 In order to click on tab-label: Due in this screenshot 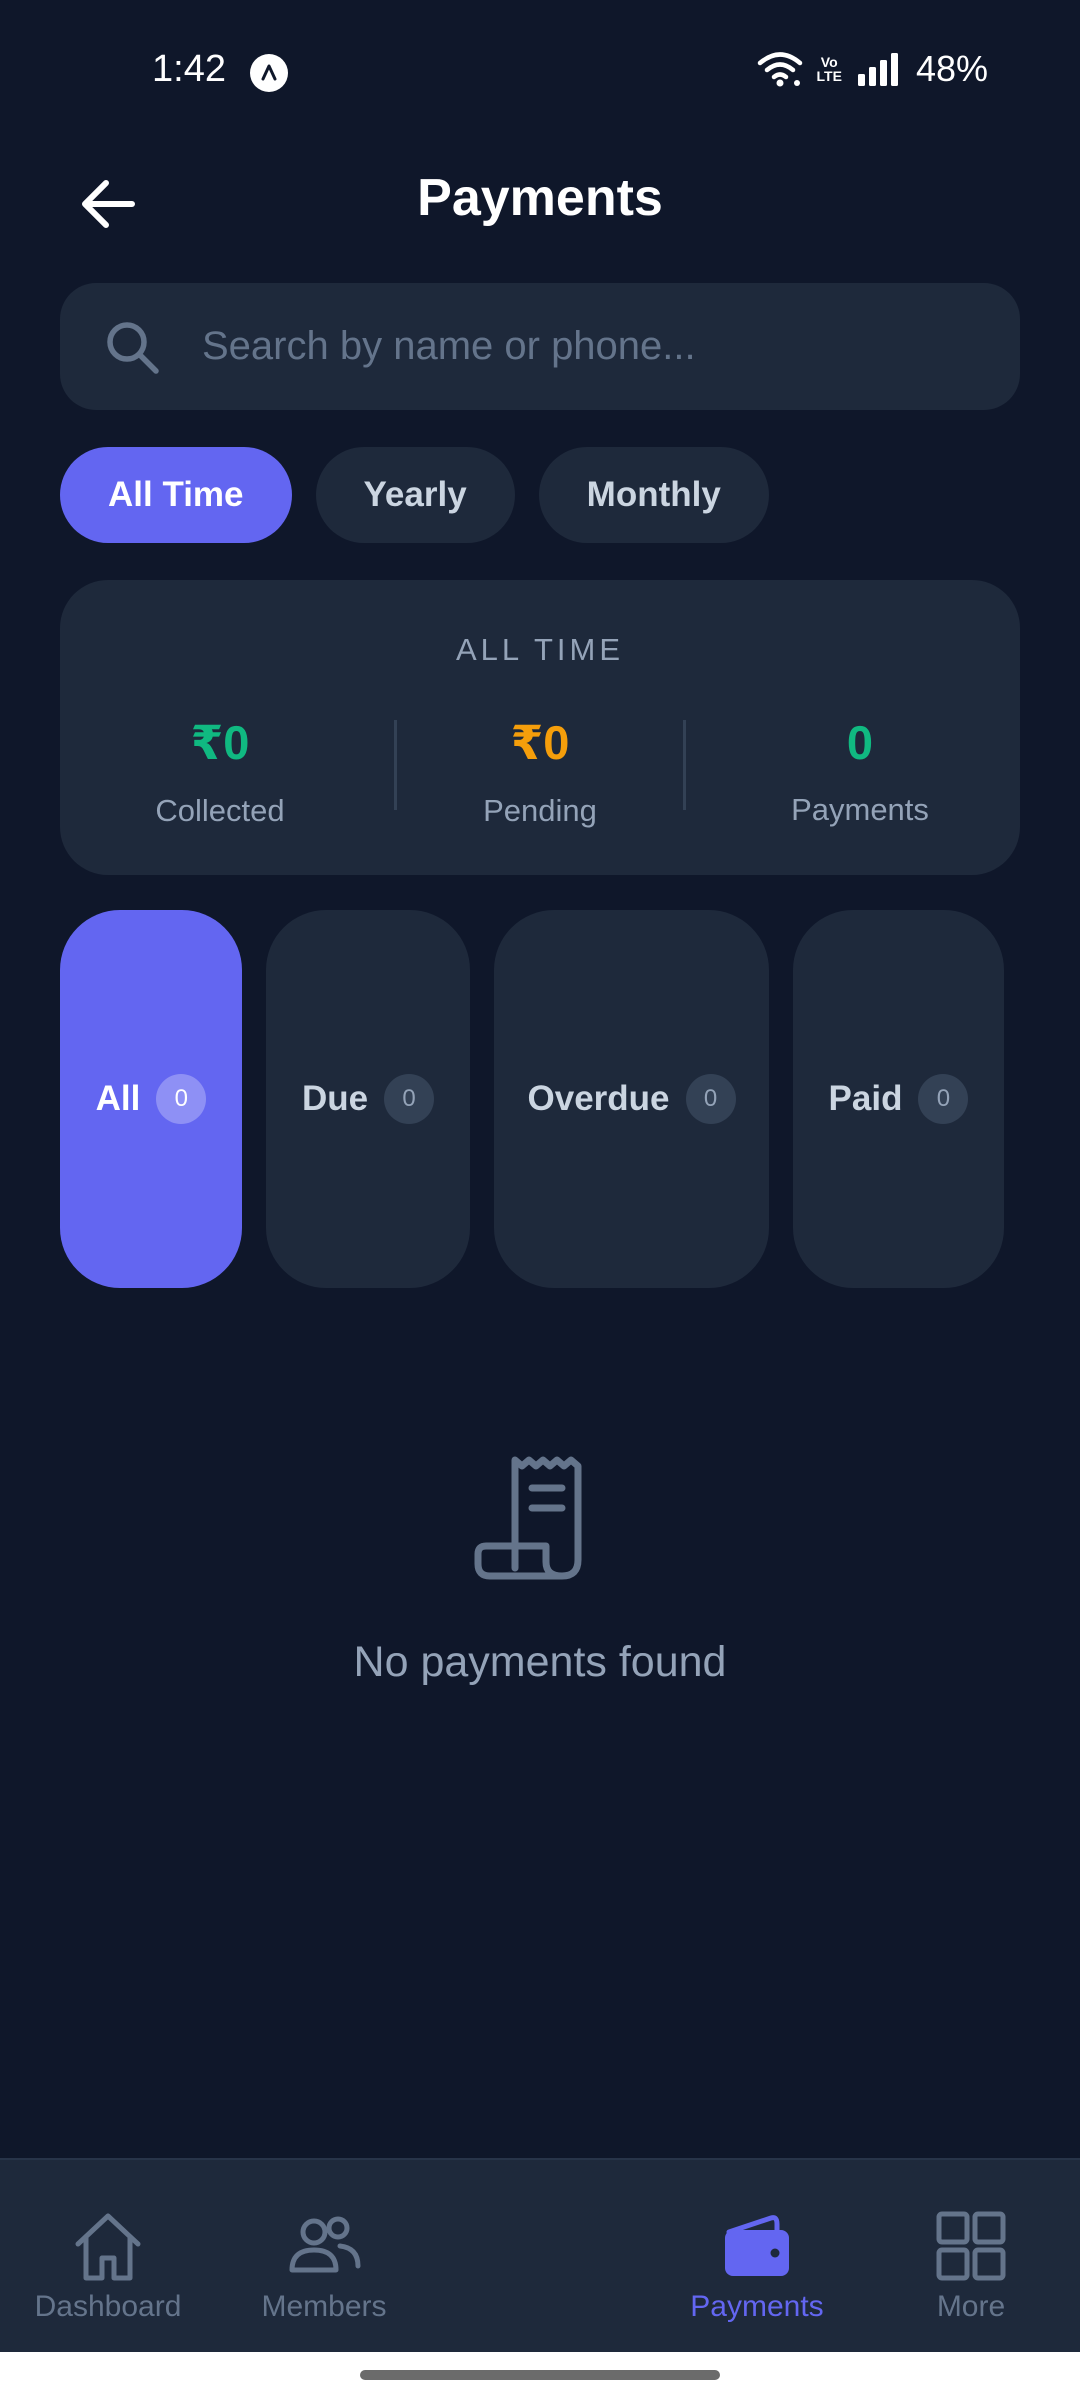, I will do `click(335, 1098)`.